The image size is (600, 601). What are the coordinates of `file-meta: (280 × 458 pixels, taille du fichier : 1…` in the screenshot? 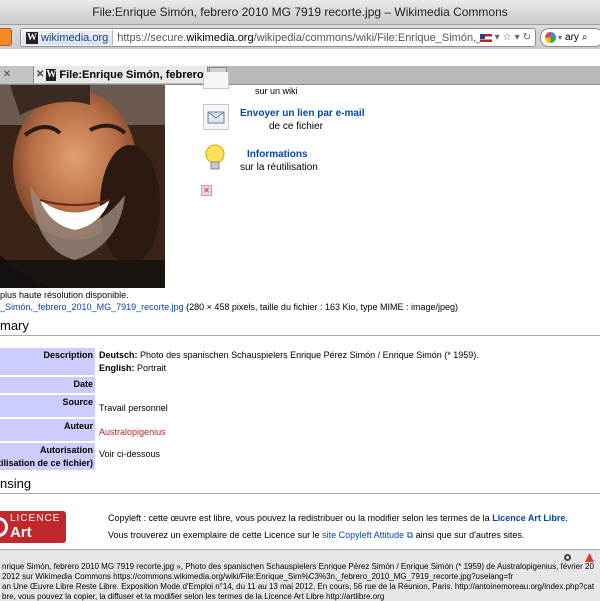 It's located at (321, 307).